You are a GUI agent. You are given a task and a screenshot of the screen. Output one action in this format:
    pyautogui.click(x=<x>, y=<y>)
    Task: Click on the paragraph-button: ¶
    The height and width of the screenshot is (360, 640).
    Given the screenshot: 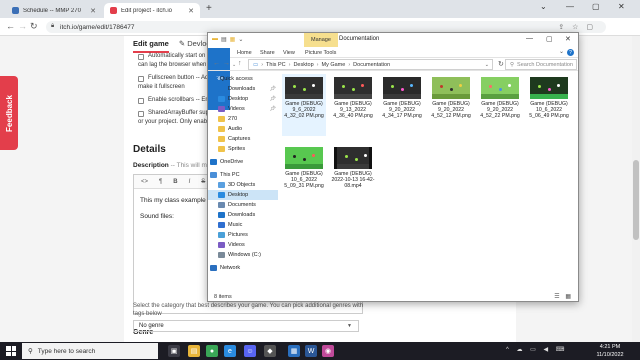 What is the action you would take?
    pyautogui.click(x=160, y=182)
    